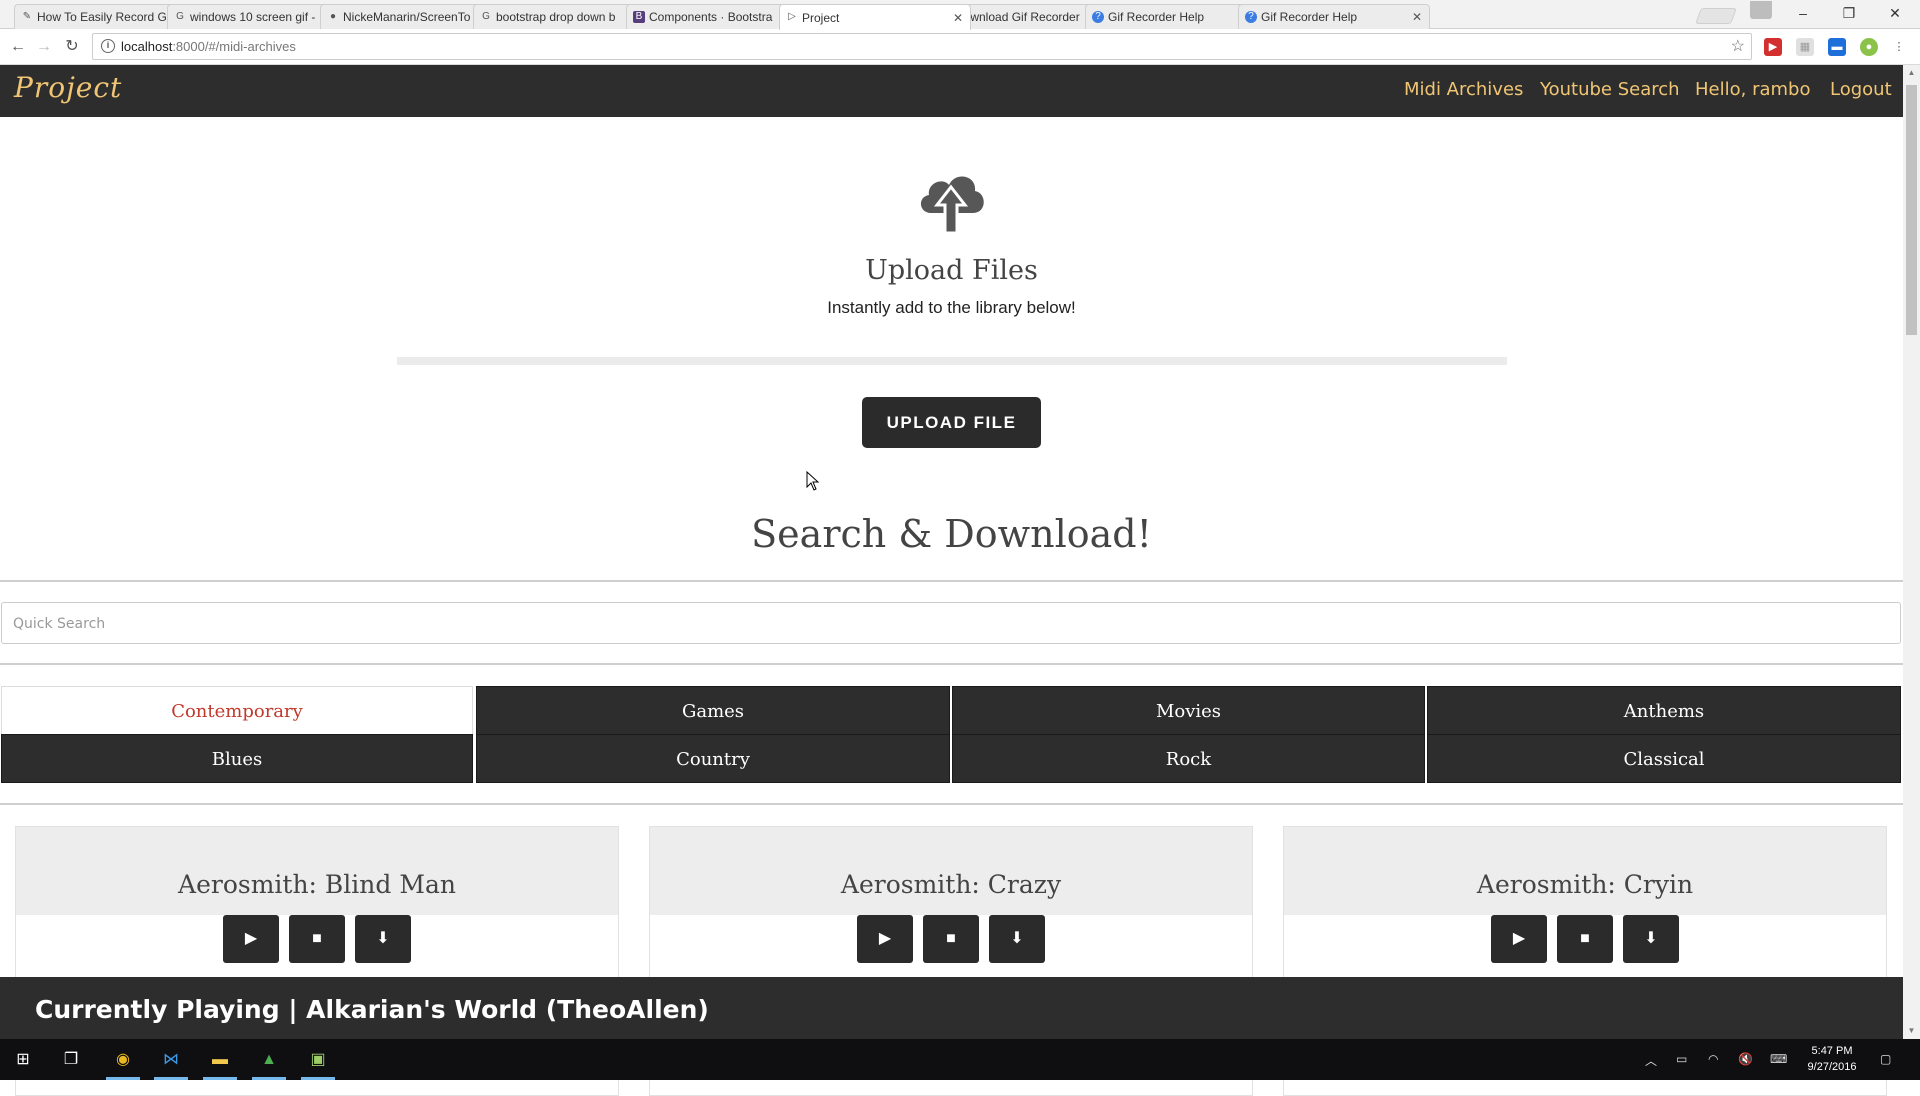 This screenshot has height=1096, width=1920. I want to click on url-path: :8000/#/midi-archives, so click(234, 46).